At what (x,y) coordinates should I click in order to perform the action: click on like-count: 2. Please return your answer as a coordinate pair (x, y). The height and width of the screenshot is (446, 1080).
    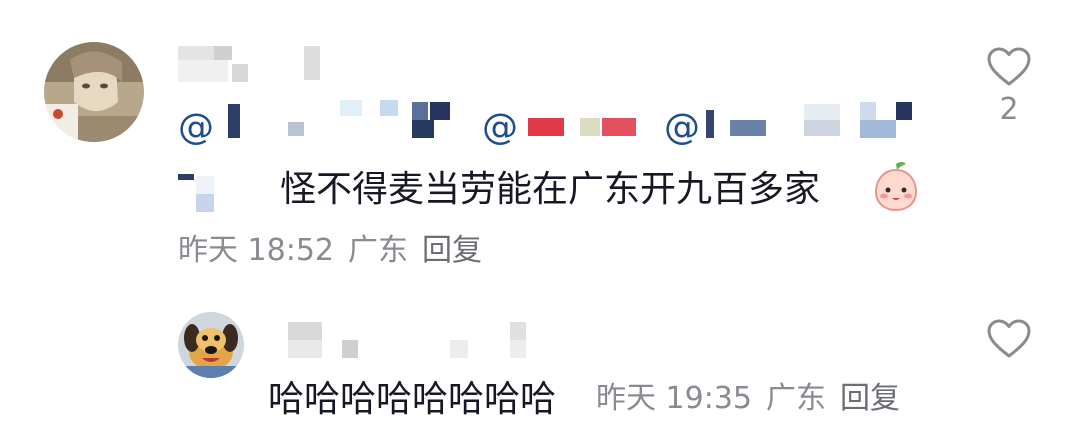
    Looking at the image, I should click on (1009, 109).